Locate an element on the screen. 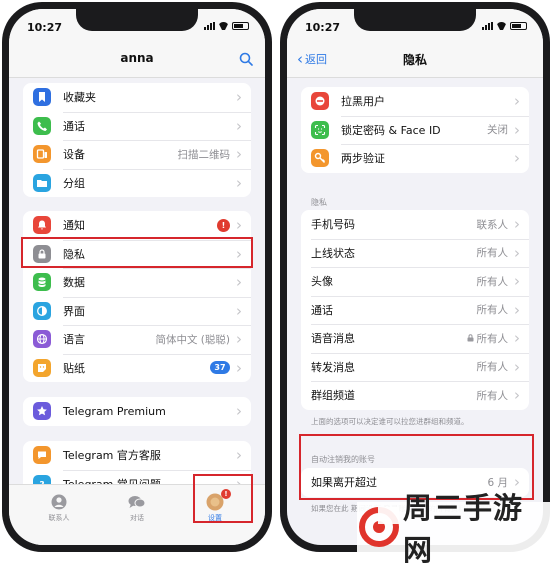  folder-icon is located at coordinates (42, 182).